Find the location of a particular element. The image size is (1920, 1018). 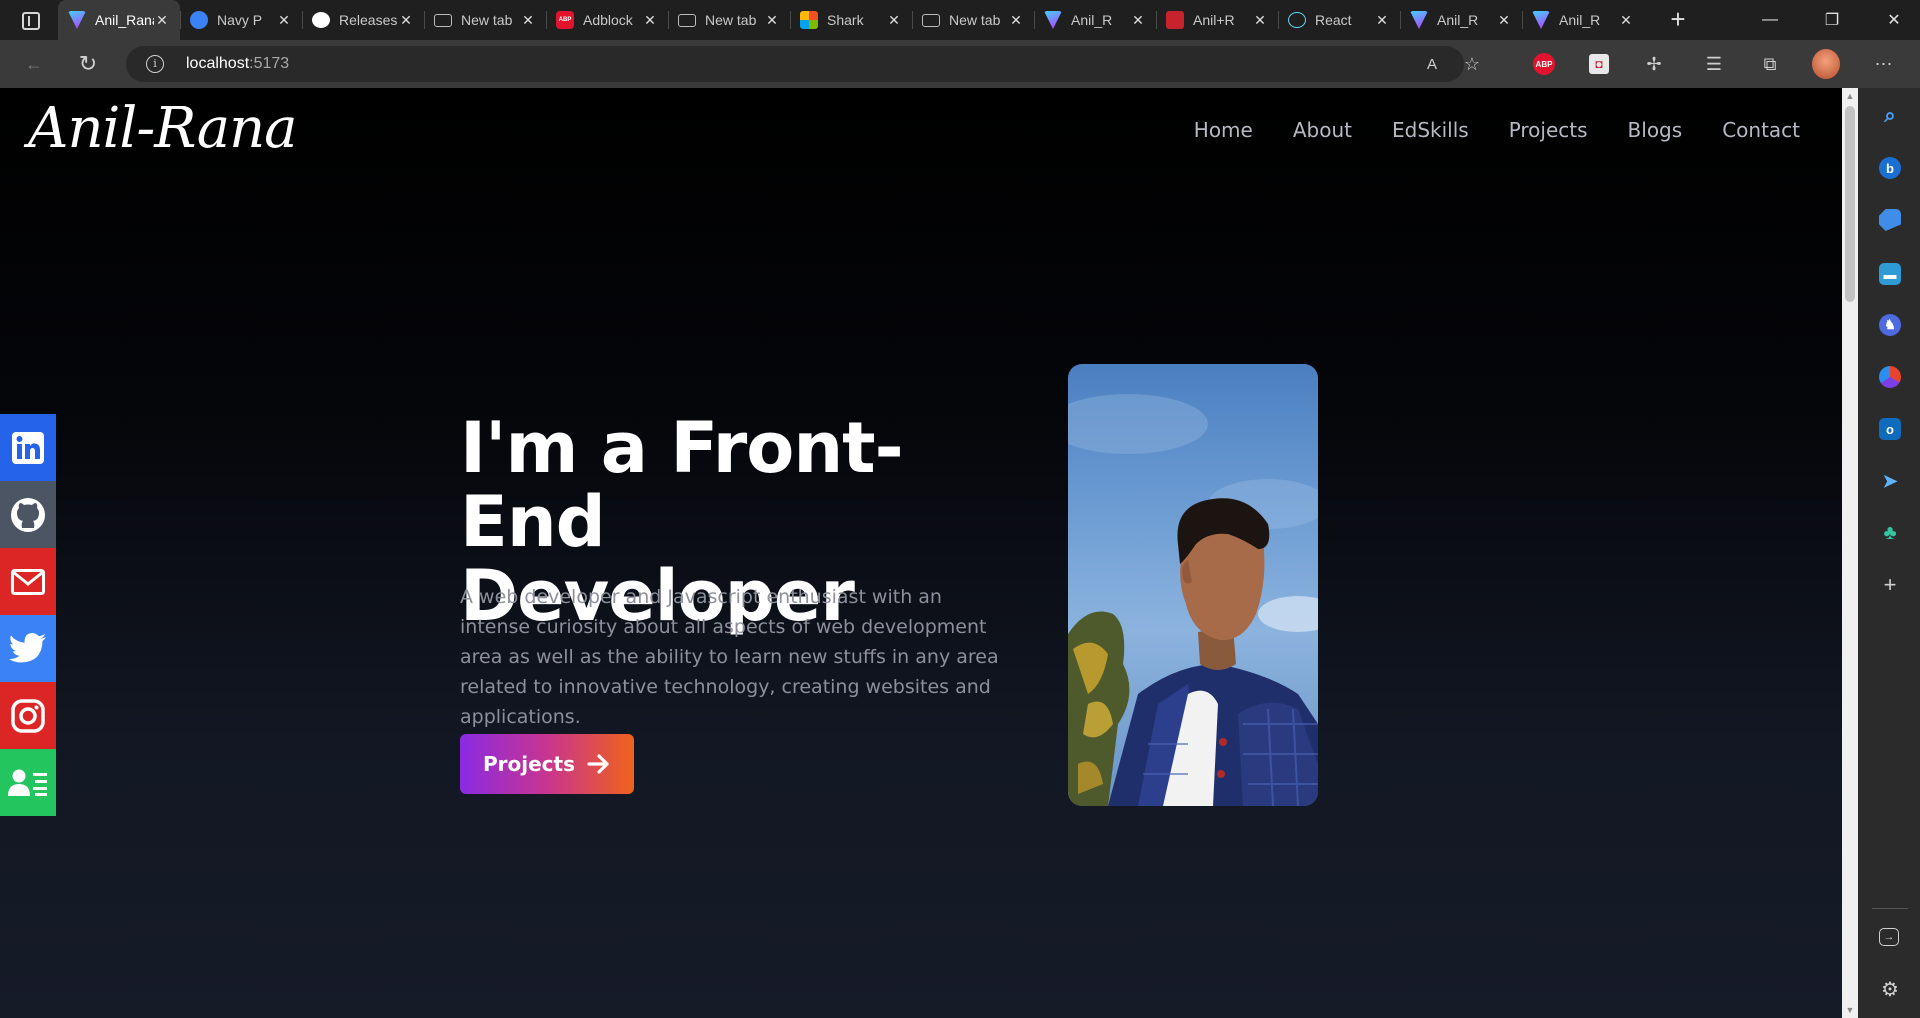

pdf-icon is located at coordinates (1175, 20).